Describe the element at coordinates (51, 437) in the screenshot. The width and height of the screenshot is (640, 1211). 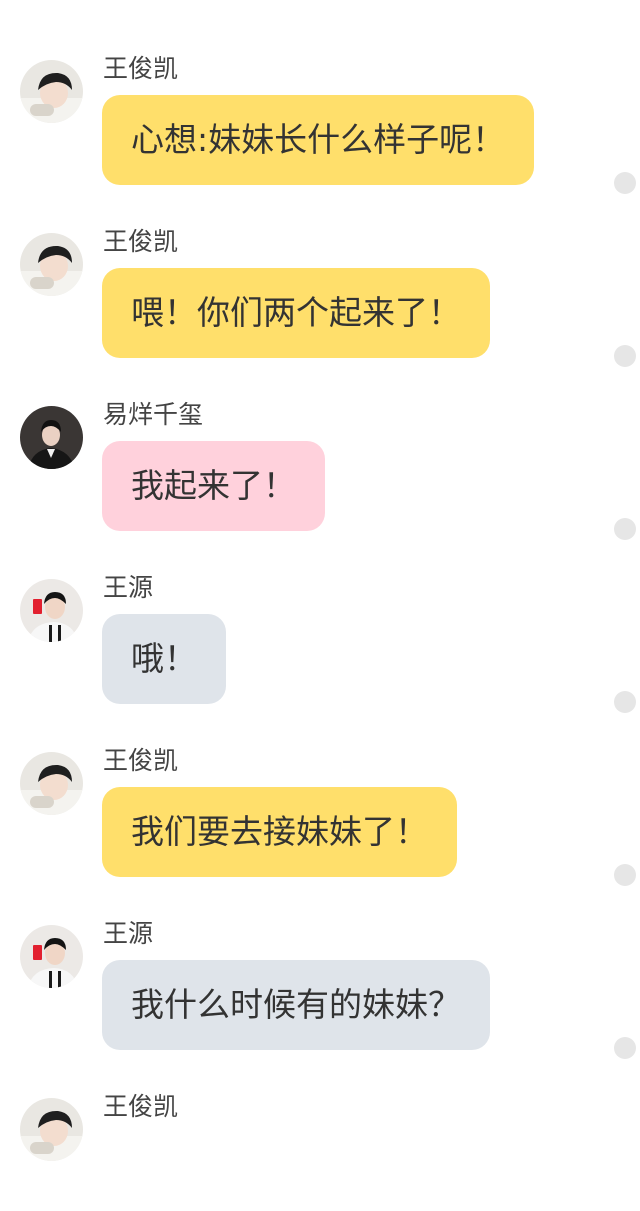
I see `boy-suit-avatar-icon` at that location.